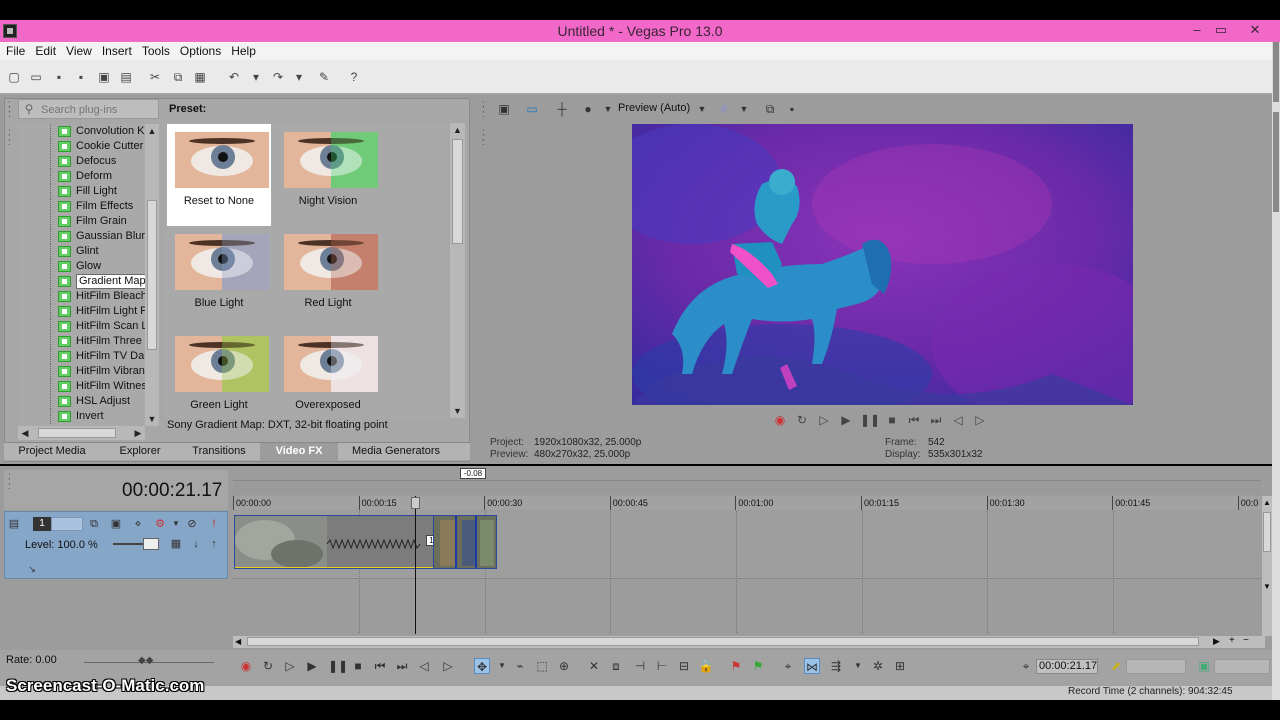 The image size is (1280, 720). I want to click on tab-project-media: Project Media, so click(52, 452).